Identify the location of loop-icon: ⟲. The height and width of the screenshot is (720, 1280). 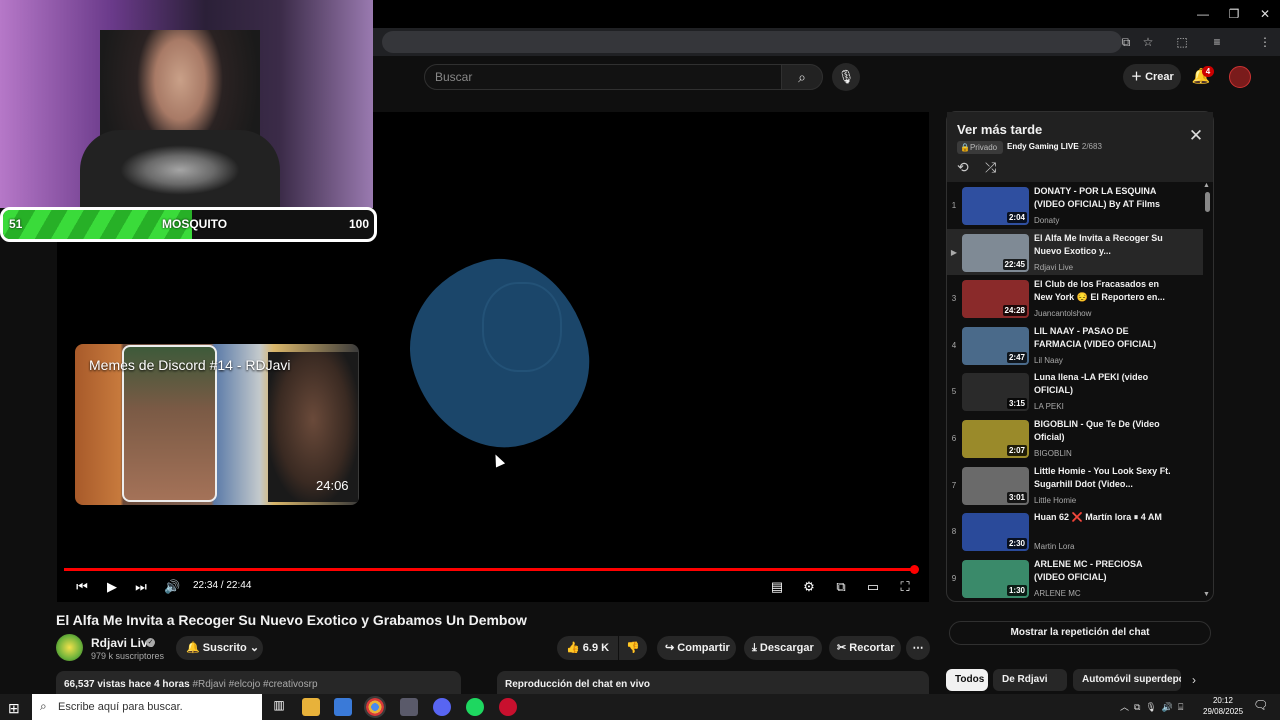
(963, 167).